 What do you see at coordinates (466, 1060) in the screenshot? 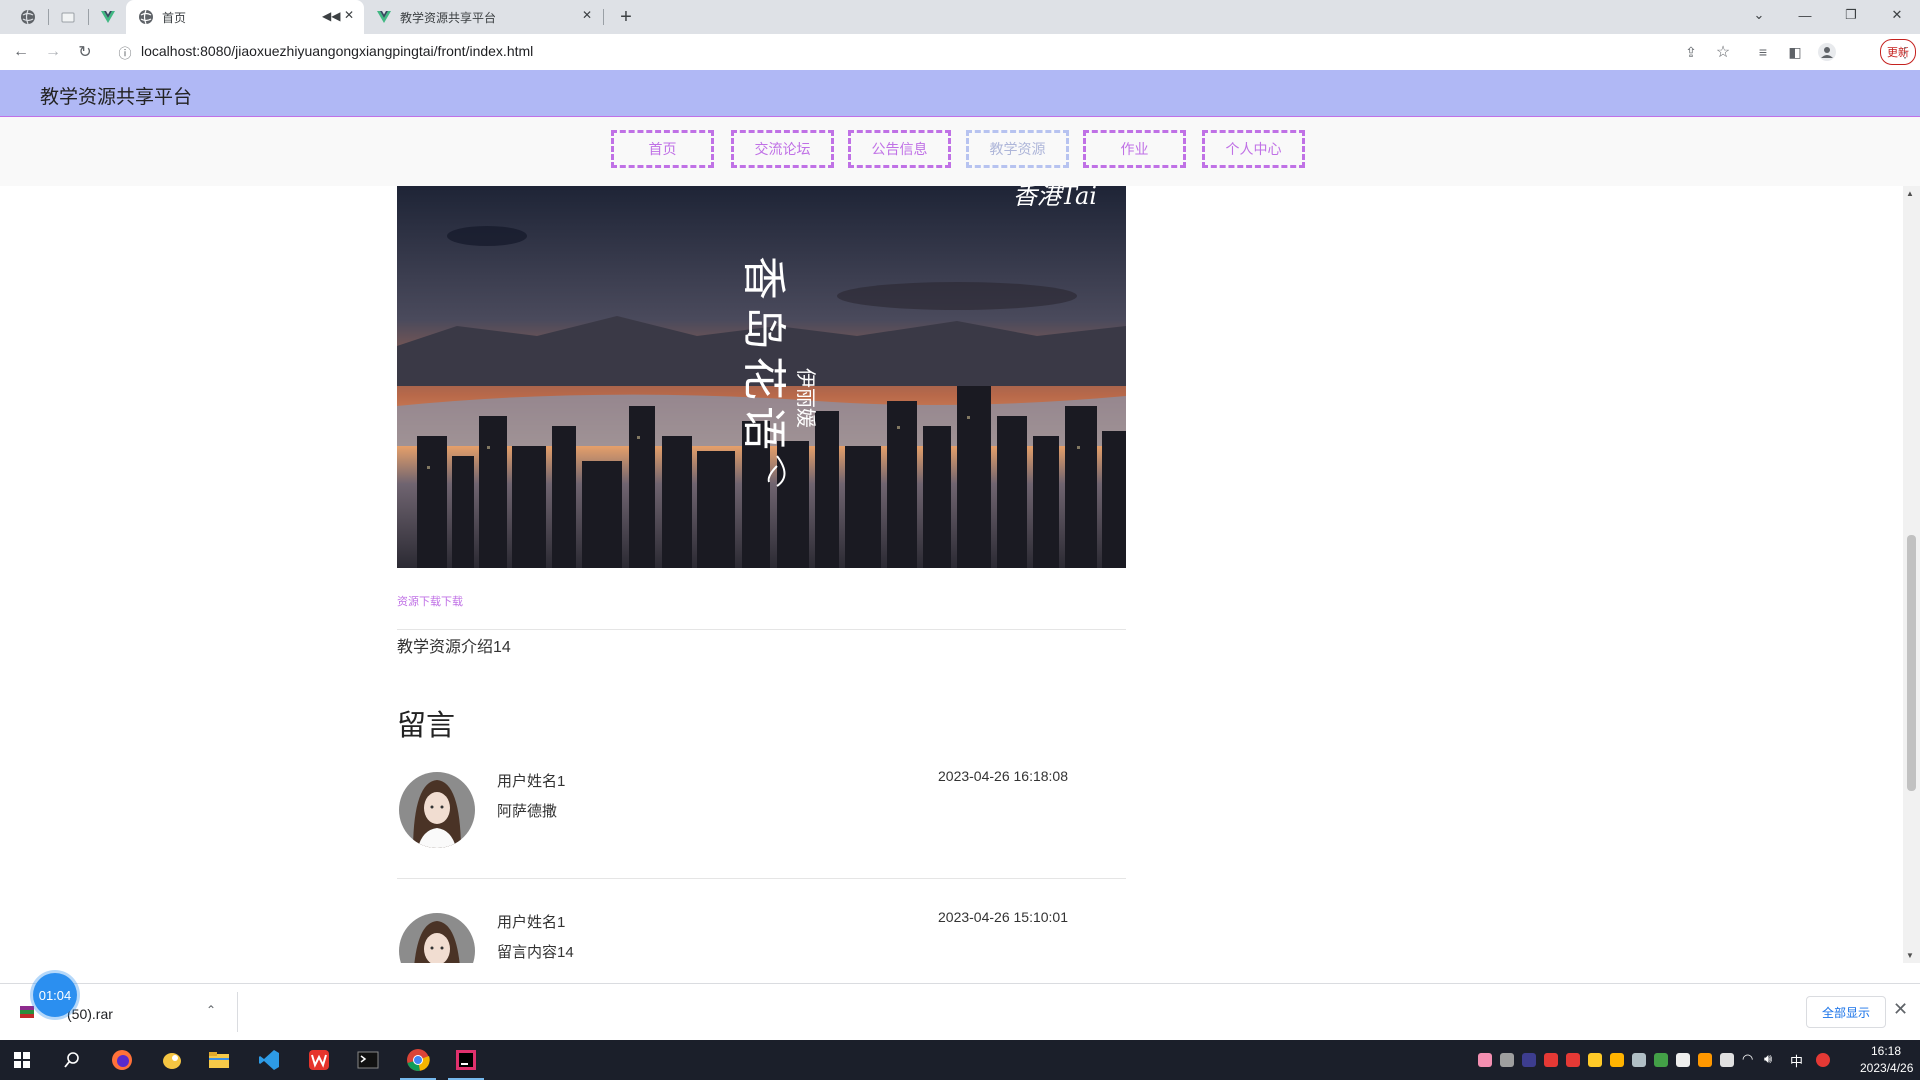
I see `intellij-icon` at bounding box center [466, 1060].